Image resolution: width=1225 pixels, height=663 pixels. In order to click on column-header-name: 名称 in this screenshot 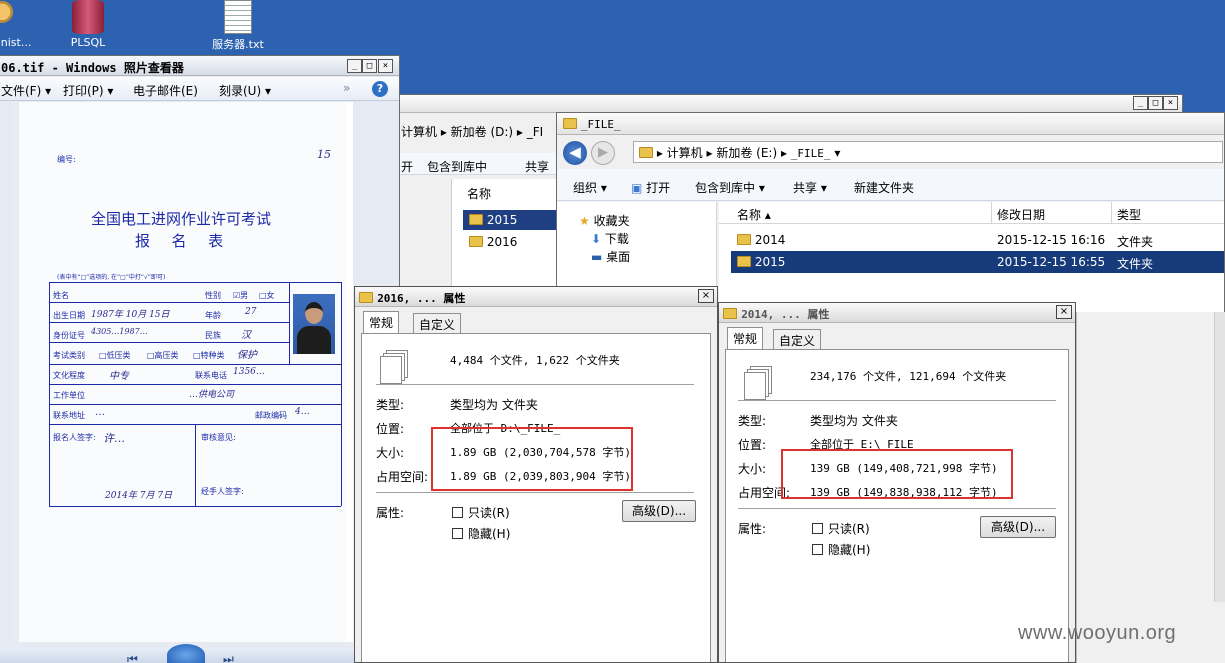, I will do `click(479, 193)`.